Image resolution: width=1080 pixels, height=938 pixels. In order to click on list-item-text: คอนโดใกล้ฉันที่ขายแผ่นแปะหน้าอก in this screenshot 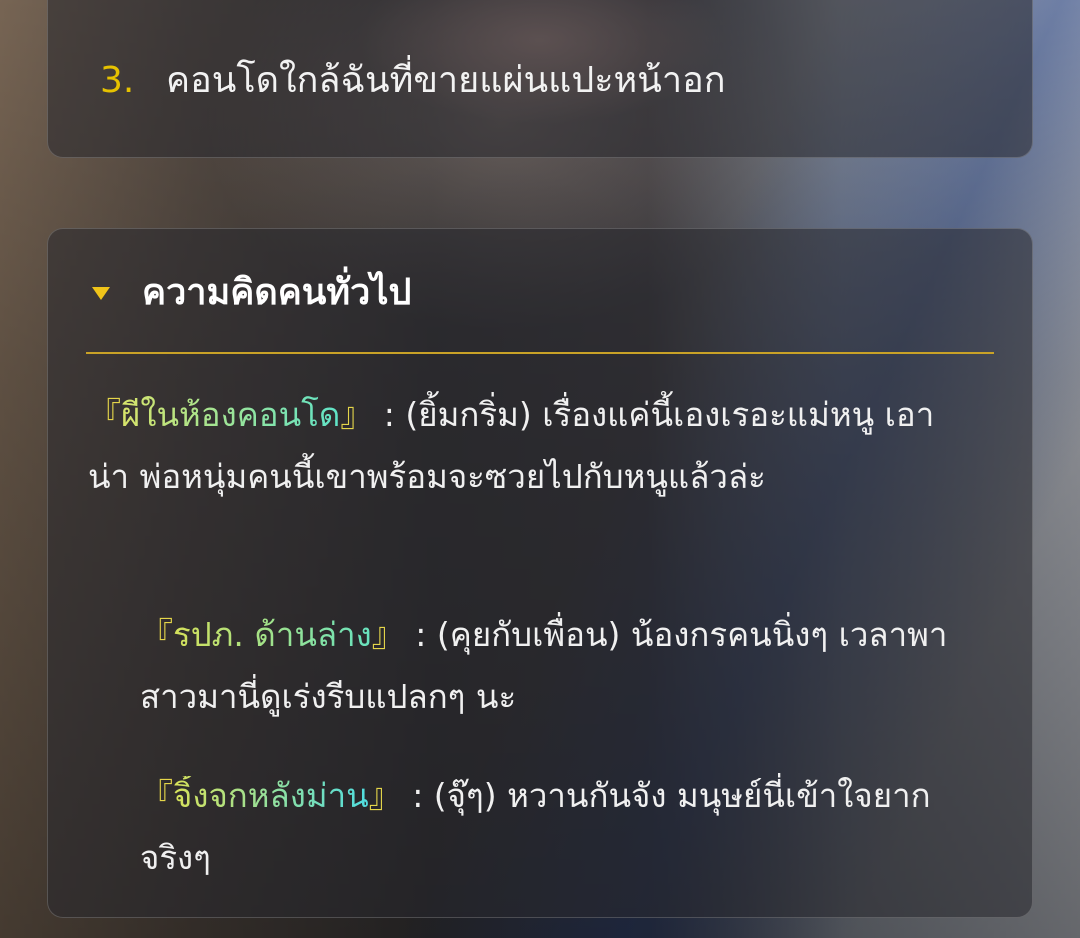, I will do `click(446, 80)`.